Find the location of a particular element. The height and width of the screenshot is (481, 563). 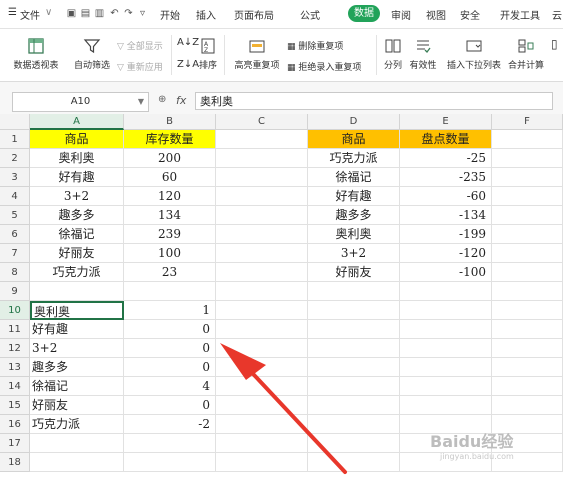

arrow-shaft is located at coordinates (293, 416).